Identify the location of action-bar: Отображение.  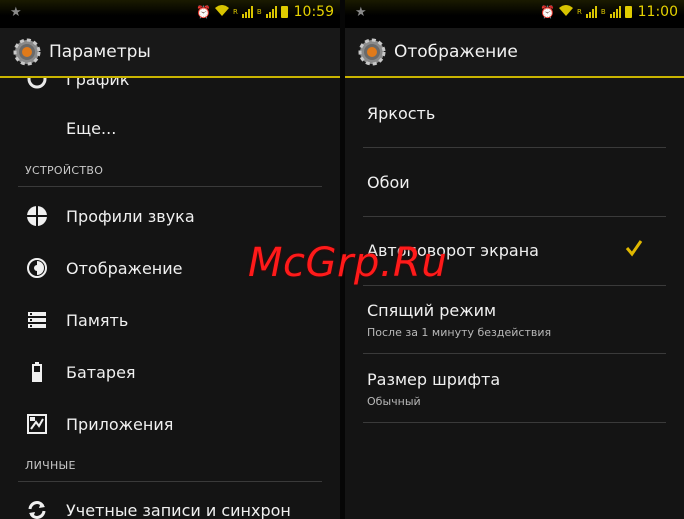
(514, 53).